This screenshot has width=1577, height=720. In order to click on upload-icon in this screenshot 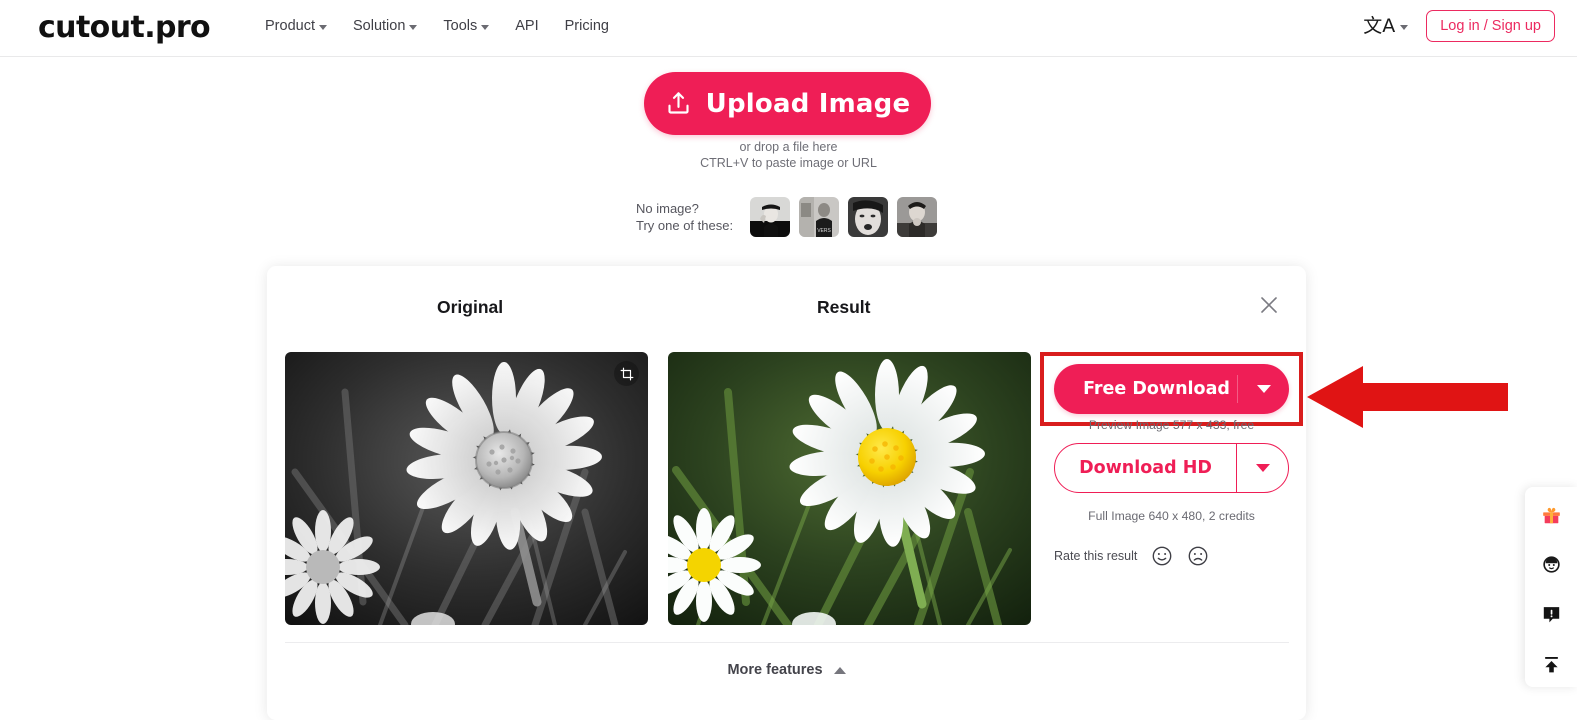, I will do `click(678, 103)`.